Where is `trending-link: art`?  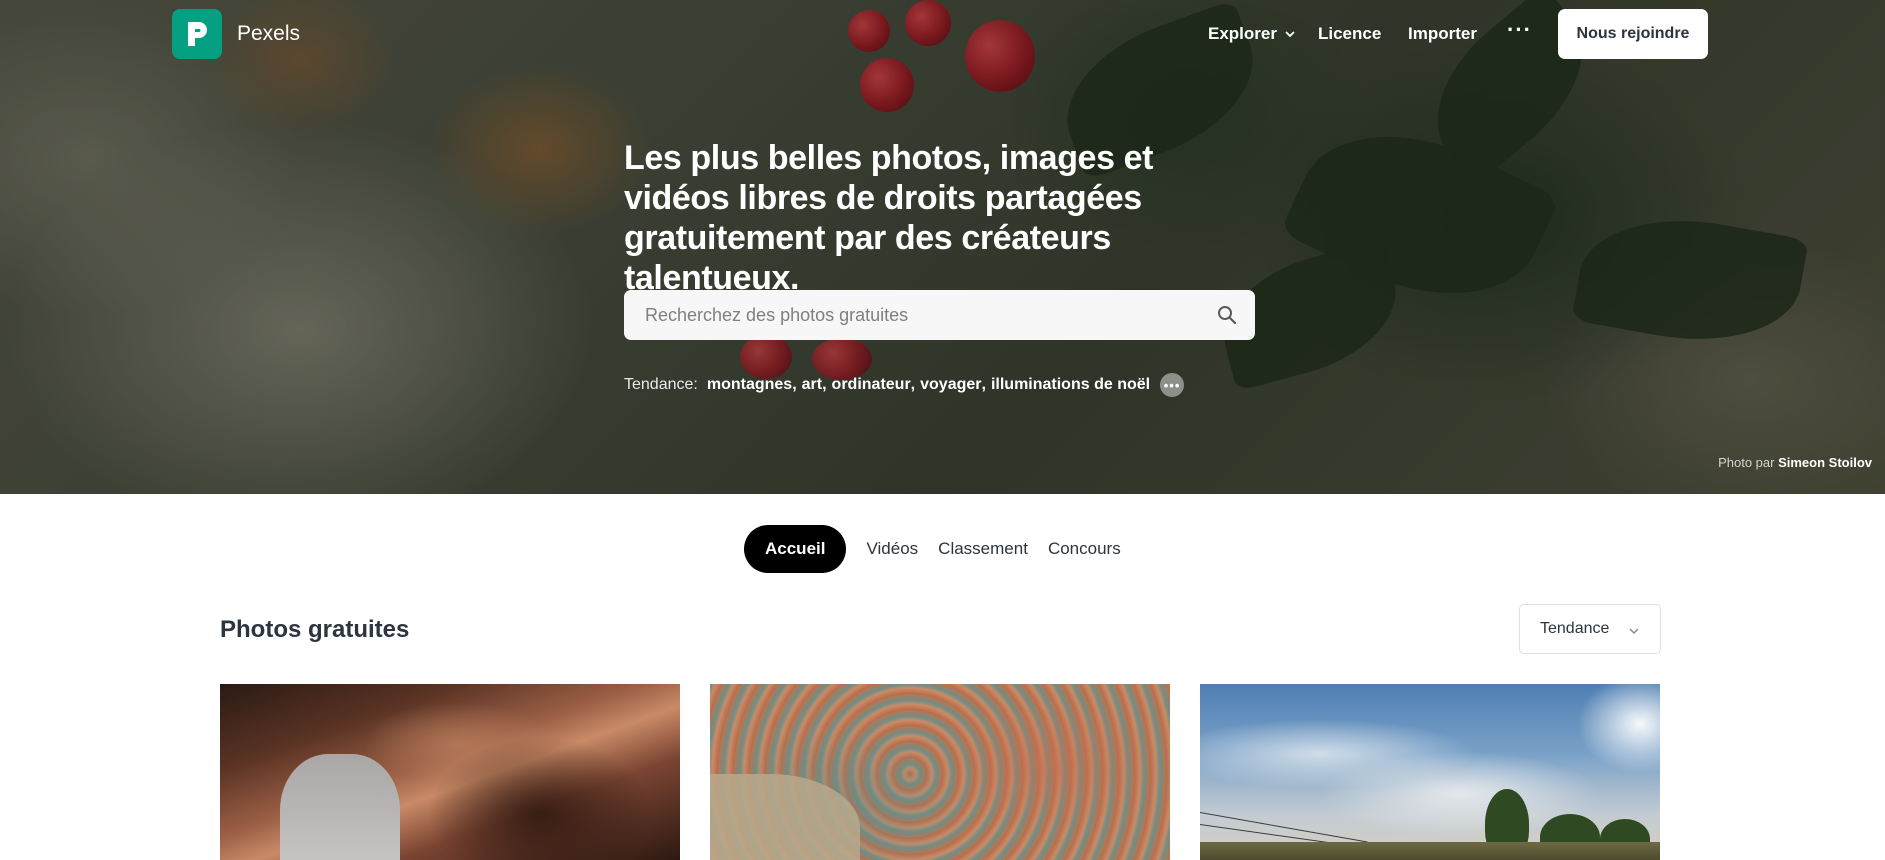 trending-link: art is located at coordinates (812, 385).